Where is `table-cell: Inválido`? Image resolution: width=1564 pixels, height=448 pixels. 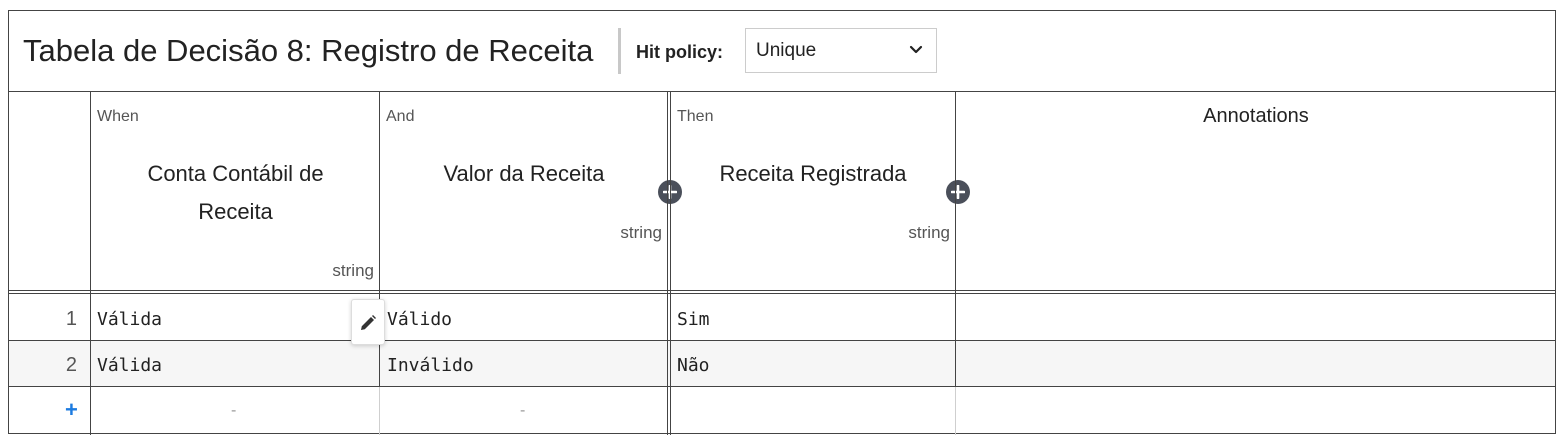 table-cell: Inválido is located at coordinates (430, 365).